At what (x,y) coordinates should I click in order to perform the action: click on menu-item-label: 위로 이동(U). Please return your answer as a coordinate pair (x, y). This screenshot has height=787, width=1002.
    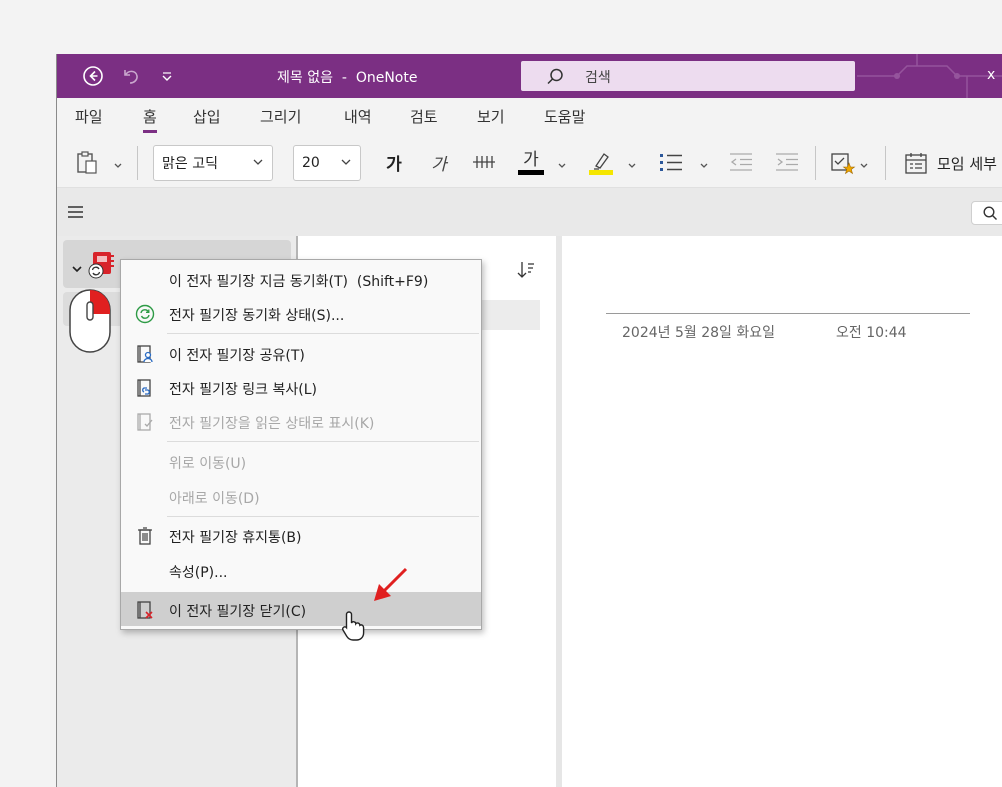
    Looking at the image, I should click on (208, 464).